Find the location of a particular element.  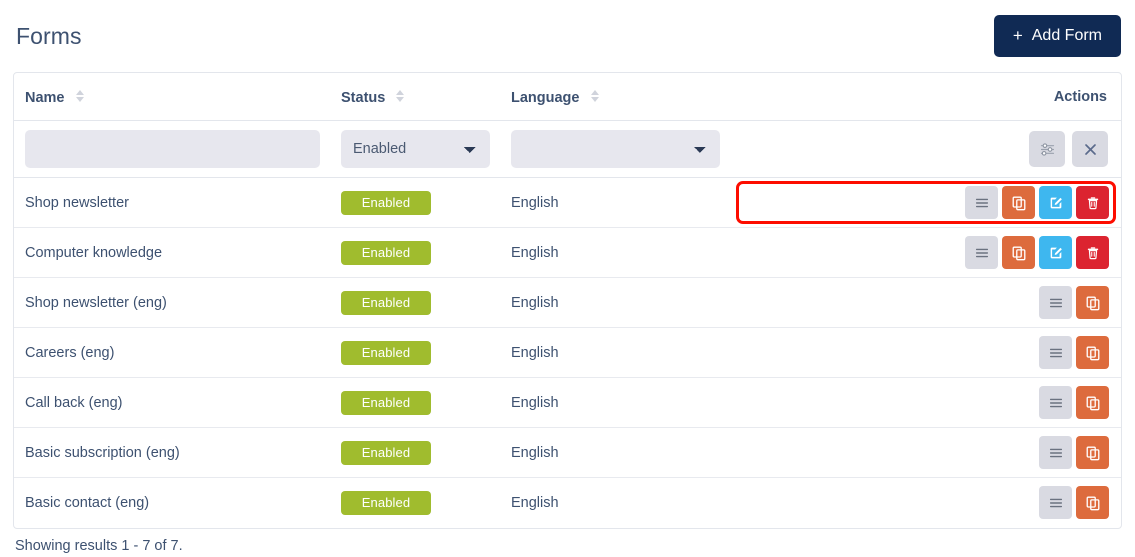

column-header-language: Language is located at coordinates (615, 97).